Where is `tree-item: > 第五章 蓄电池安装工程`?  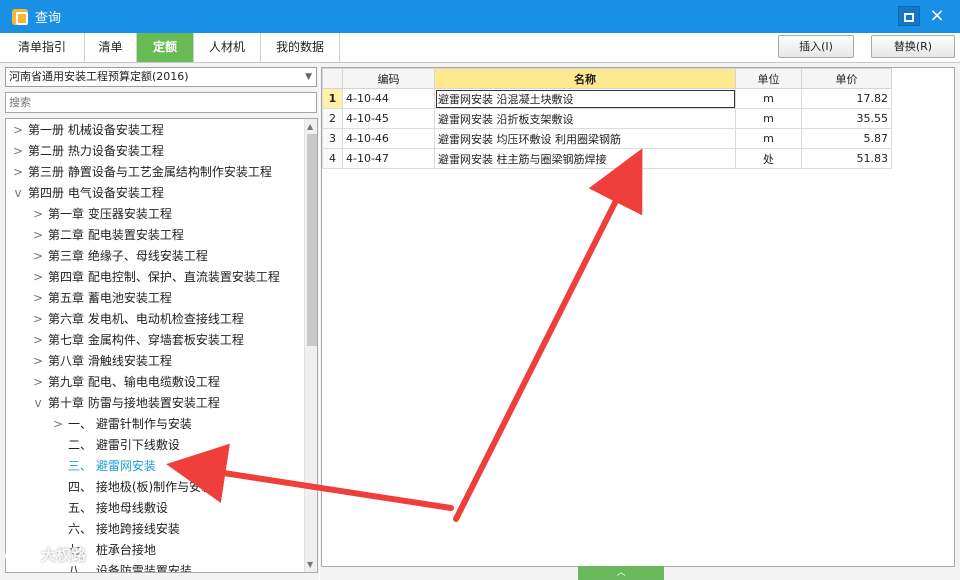
tree-item: > 第五章 蓄电池安装工程 is located at coordinates (101, 298).